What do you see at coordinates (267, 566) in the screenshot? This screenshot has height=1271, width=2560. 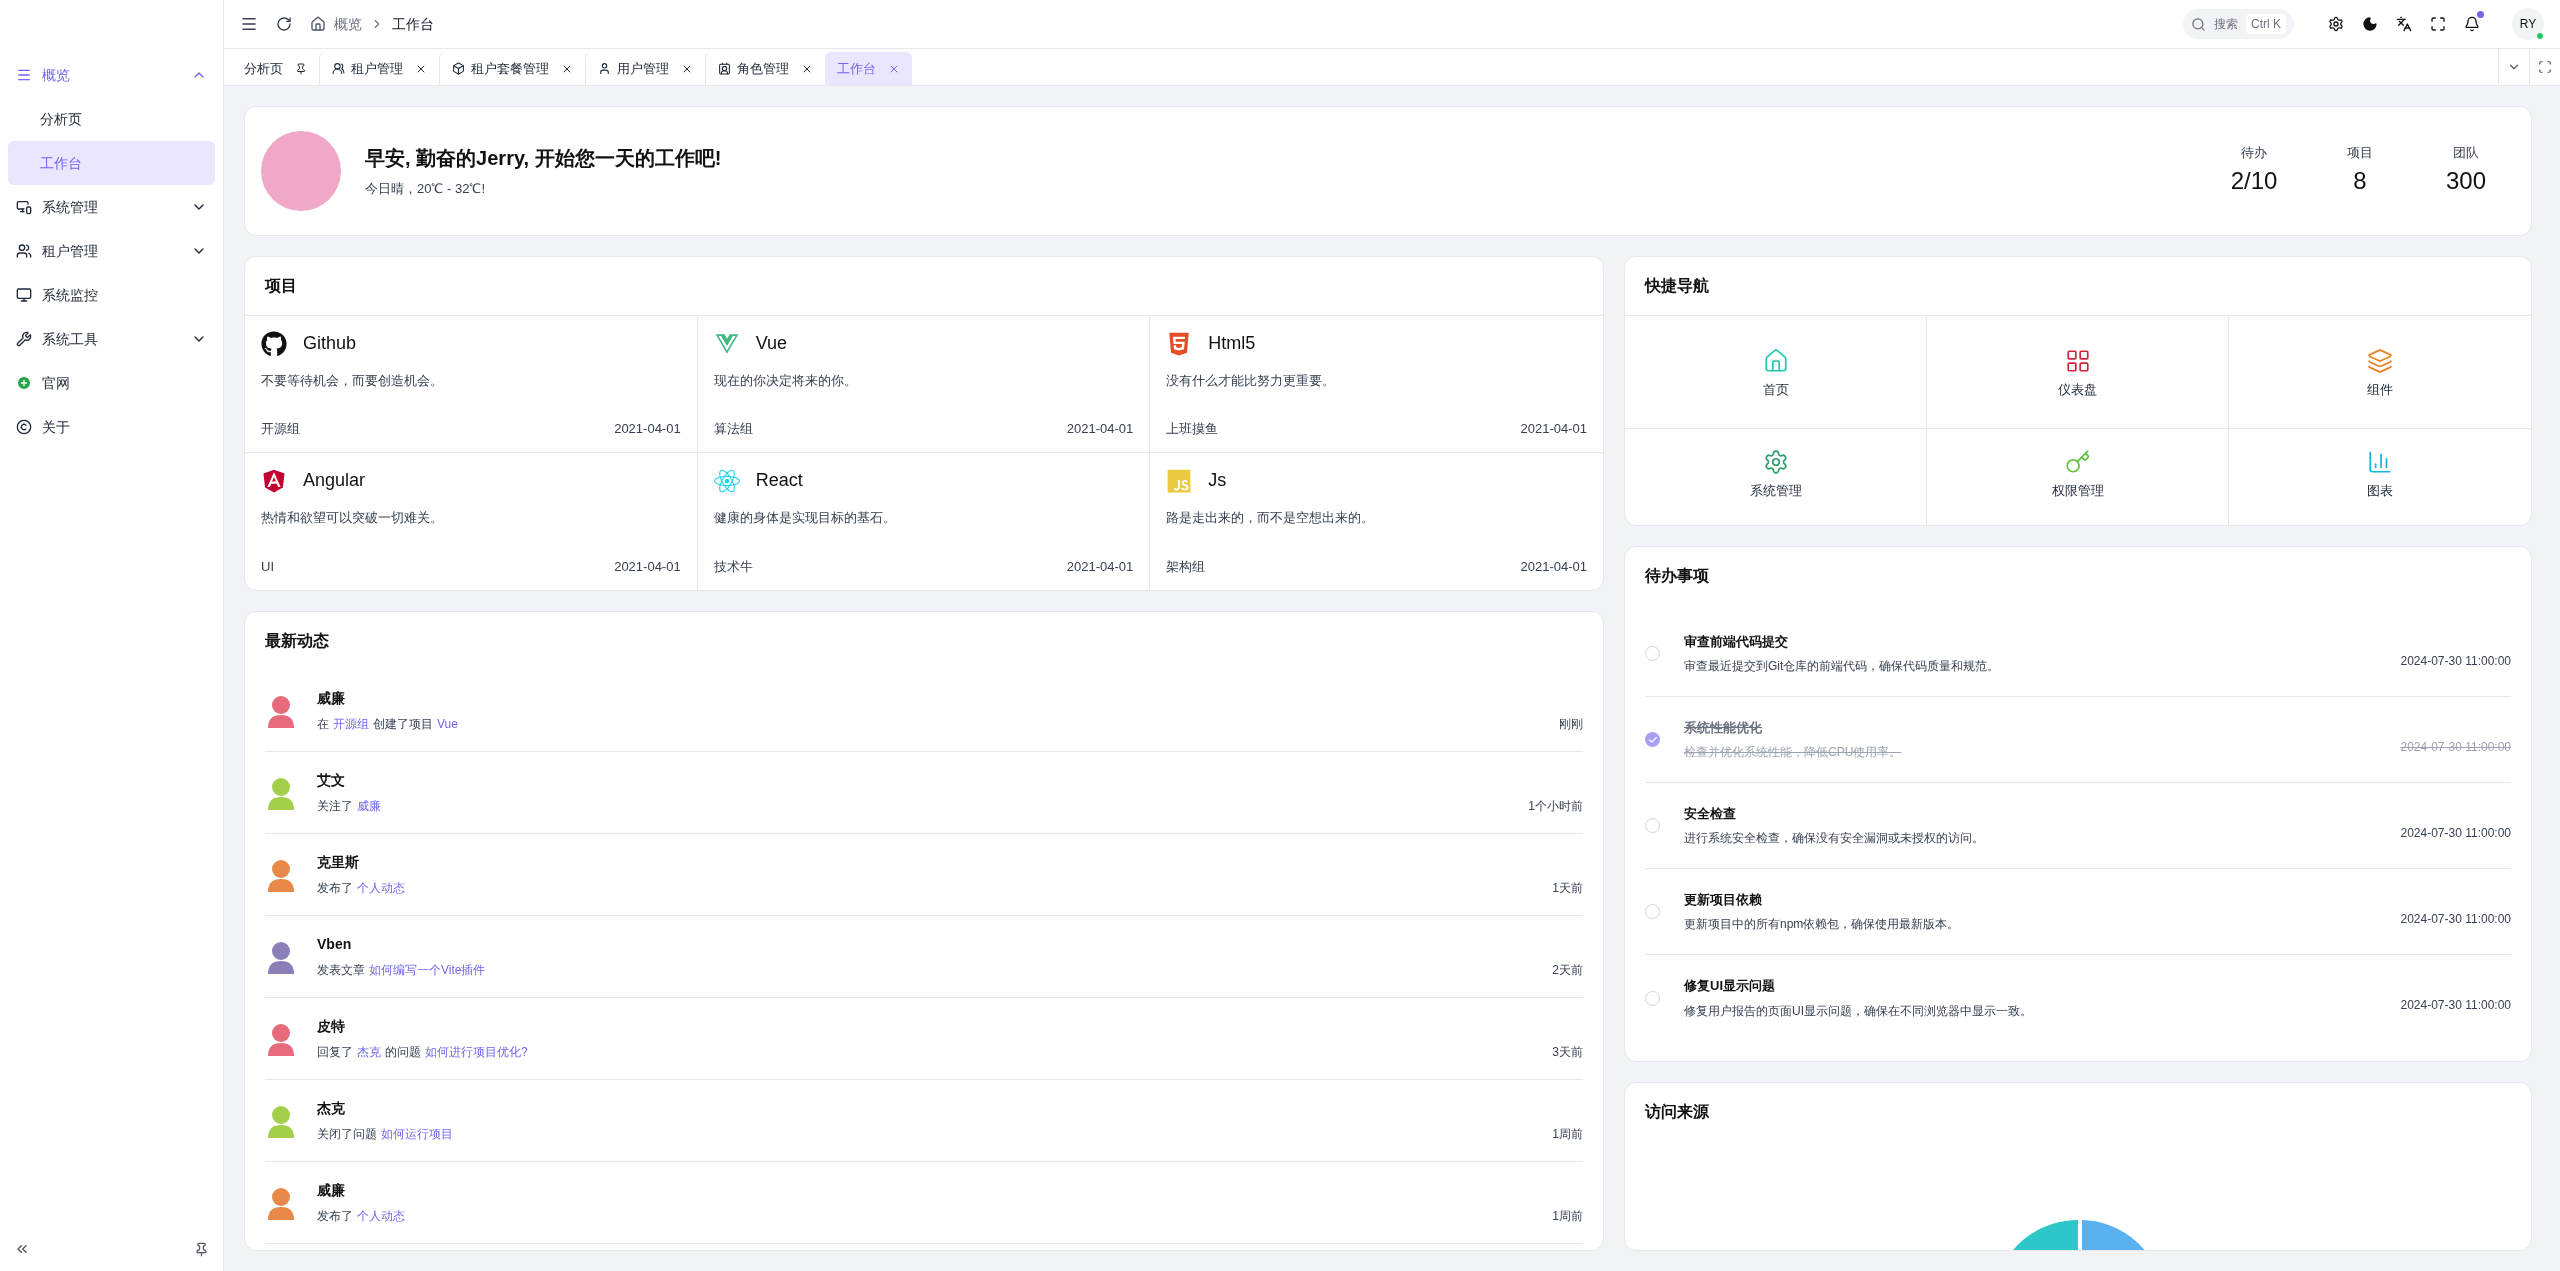 I see `project-group: UI` at bounding box center [267, 566].